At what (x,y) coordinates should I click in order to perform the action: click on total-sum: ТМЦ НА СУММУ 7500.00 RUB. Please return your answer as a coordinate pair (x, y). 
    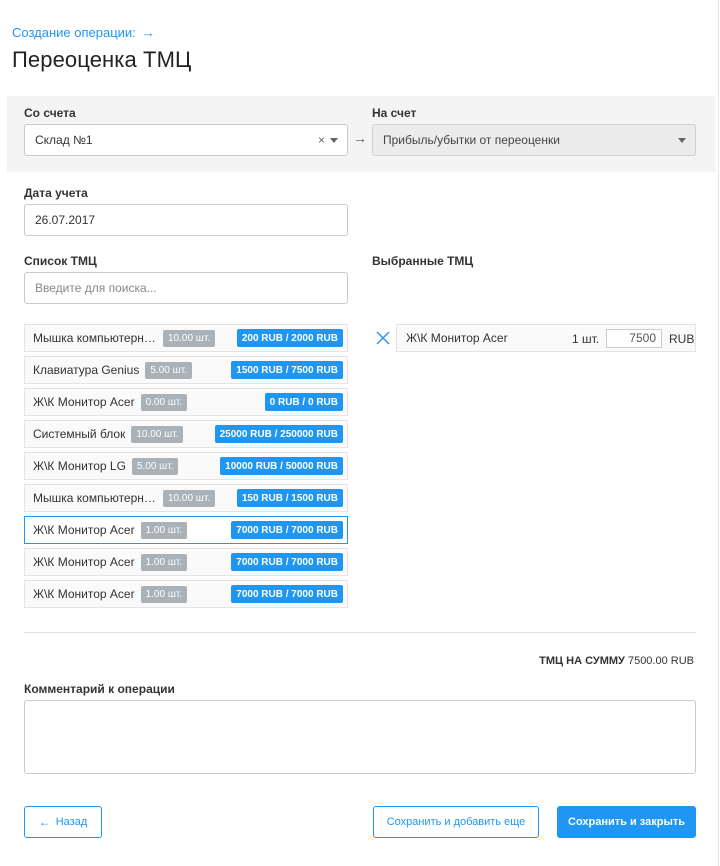
    Looking at the image, I should click on (616, 661).